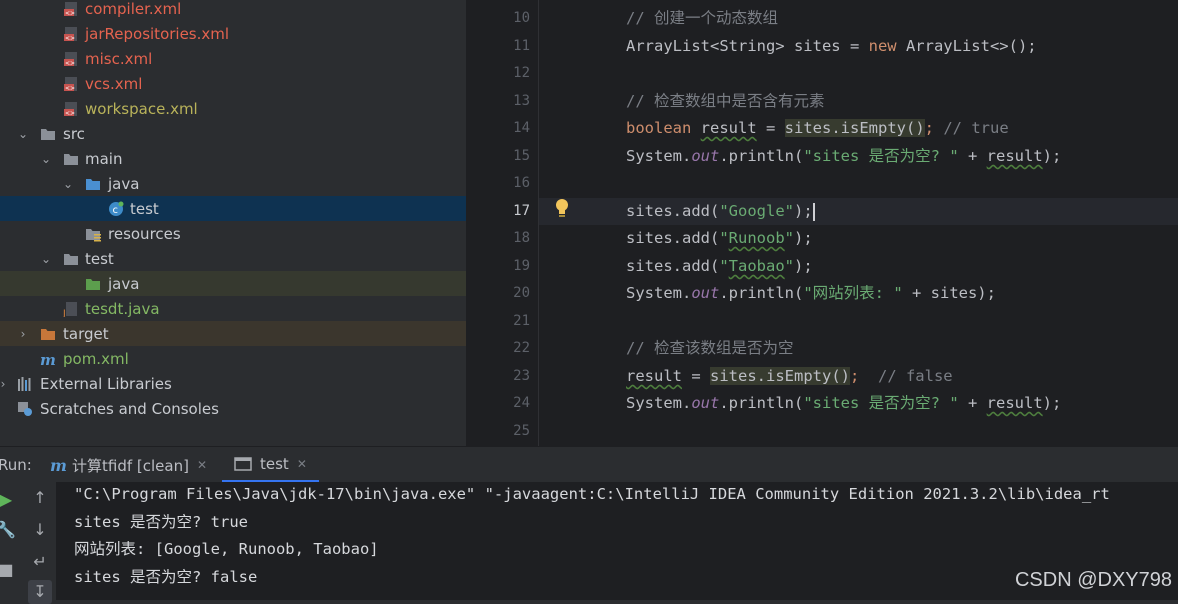  Describe the element at coordinates (673, 211) in the screenshot. I see `code-token: sites.add(` at that location.